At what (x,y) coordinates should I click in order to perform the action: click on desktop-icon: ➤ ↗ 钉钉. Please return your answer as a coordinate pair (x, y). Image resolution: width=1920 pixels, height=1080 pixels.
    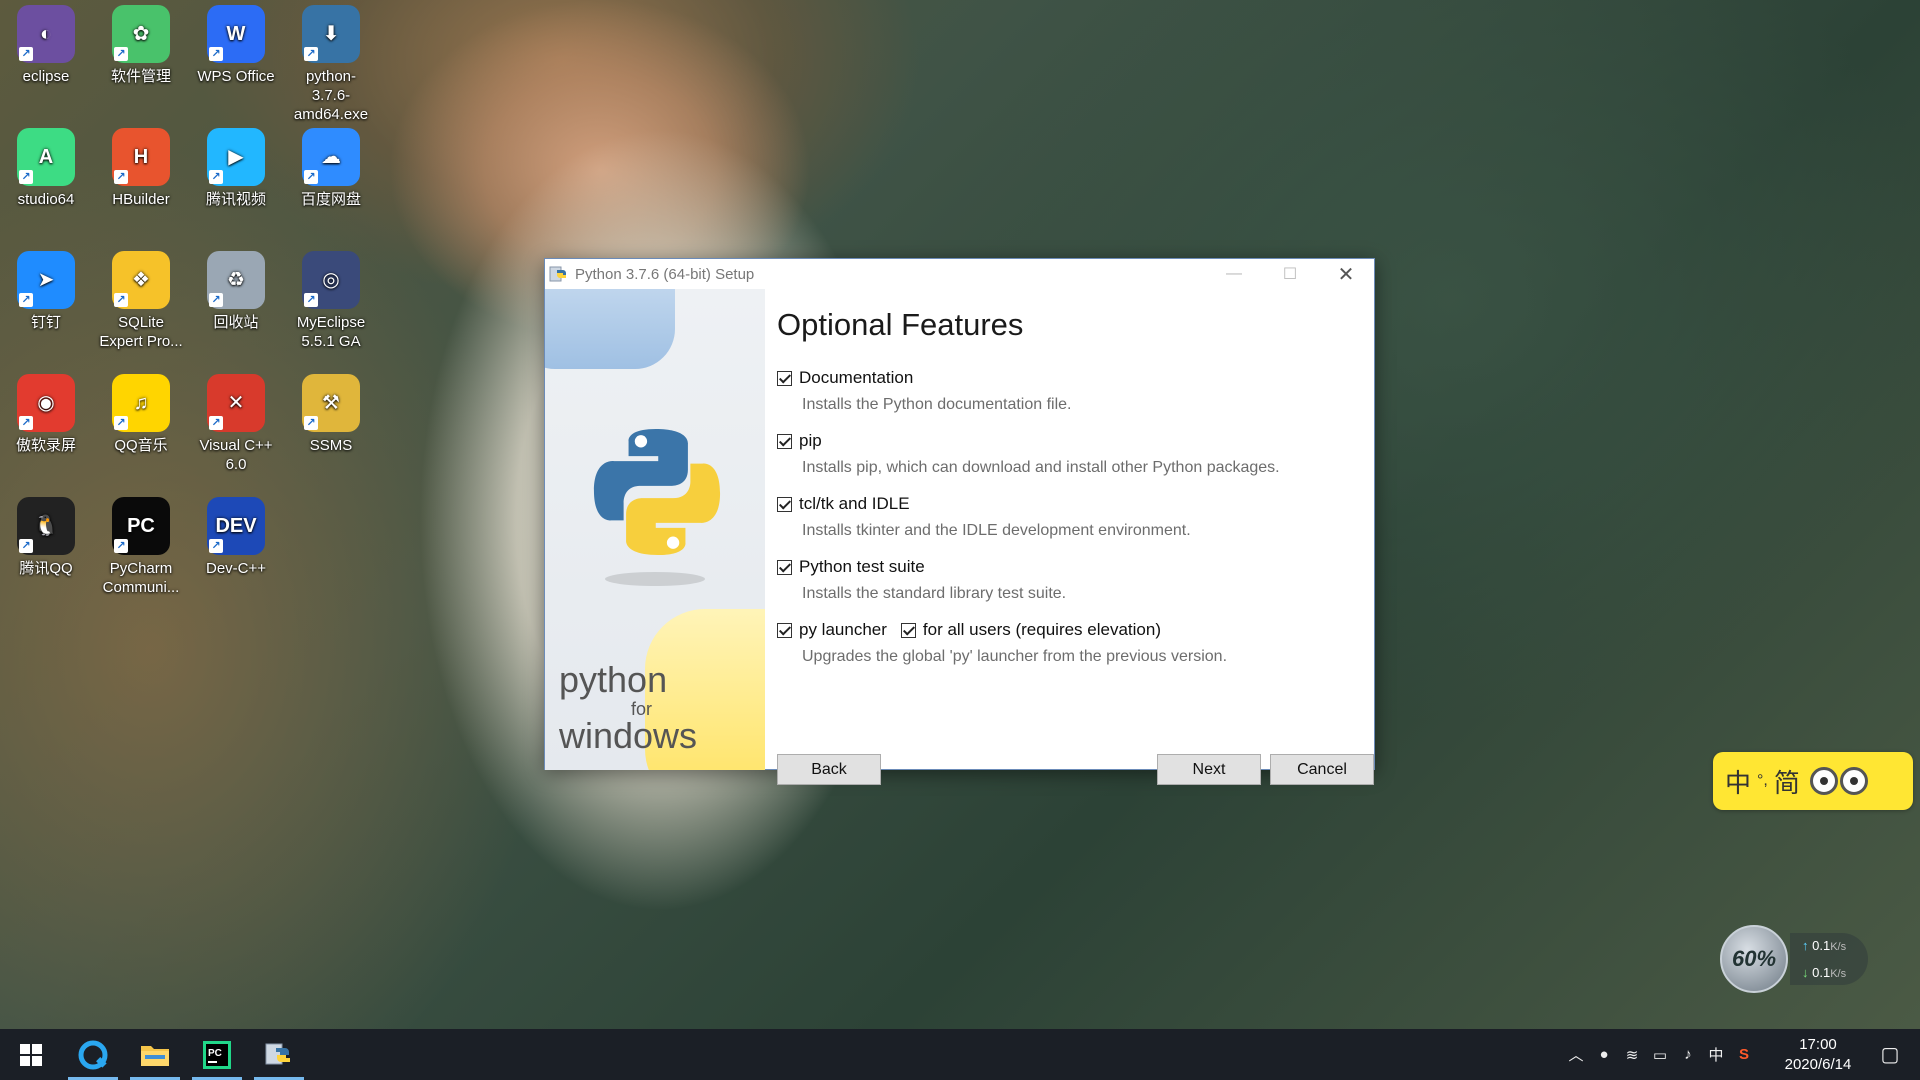
    Looking at the image, I should click on (46, 291).